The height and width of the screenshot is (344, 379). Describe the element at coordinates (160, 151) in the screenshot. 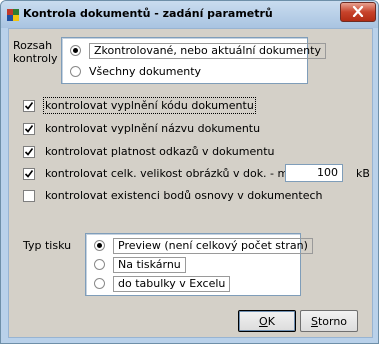

I see `check-label: kontrolovat platnost odkazů v dokumentu` at that location.